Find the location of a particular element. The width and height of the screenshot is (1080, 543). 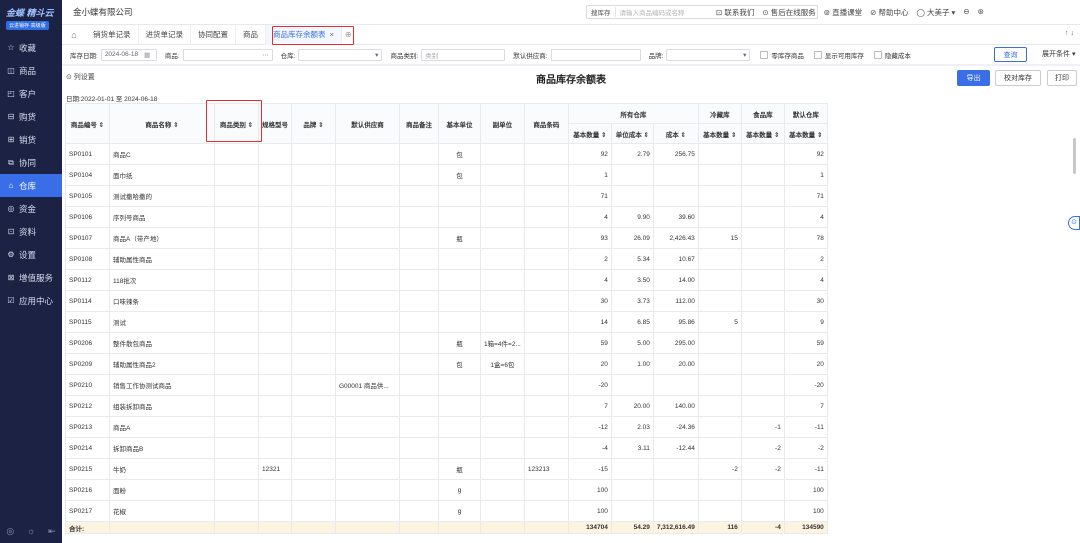

column-header: 商品编号 ⇕ is located at coordinates (87, 123).